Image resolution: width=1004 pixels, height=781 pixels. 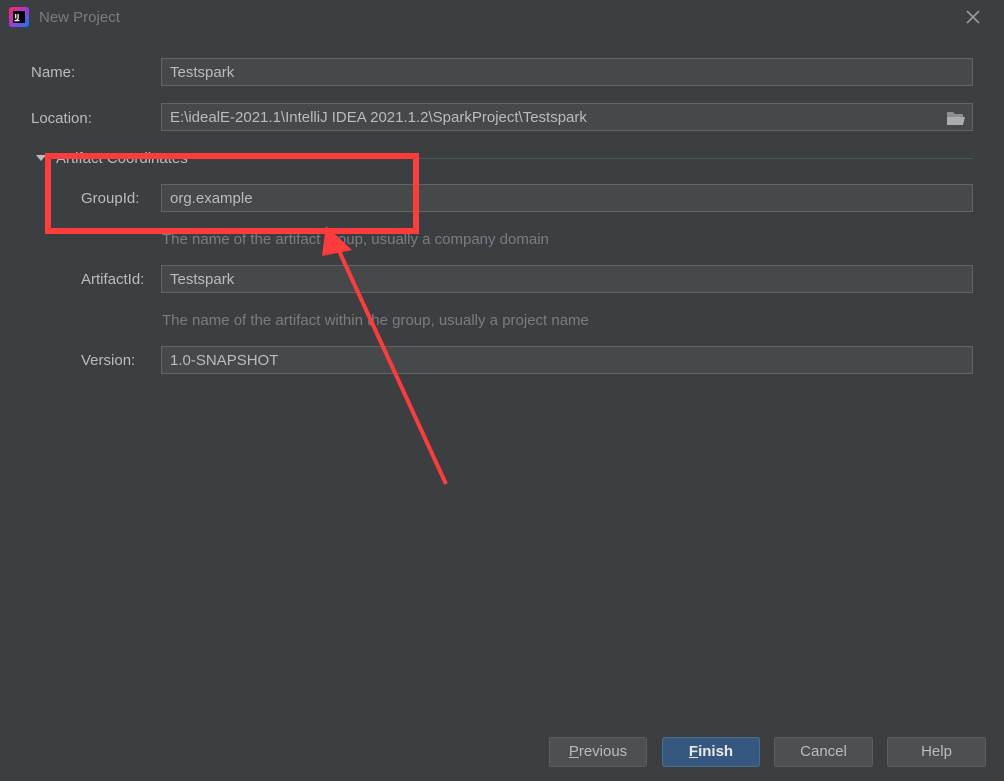 What do you see at coordinates (973, 17) in the screenshot?
I see `close-icon` at bounding box center [973, 17].